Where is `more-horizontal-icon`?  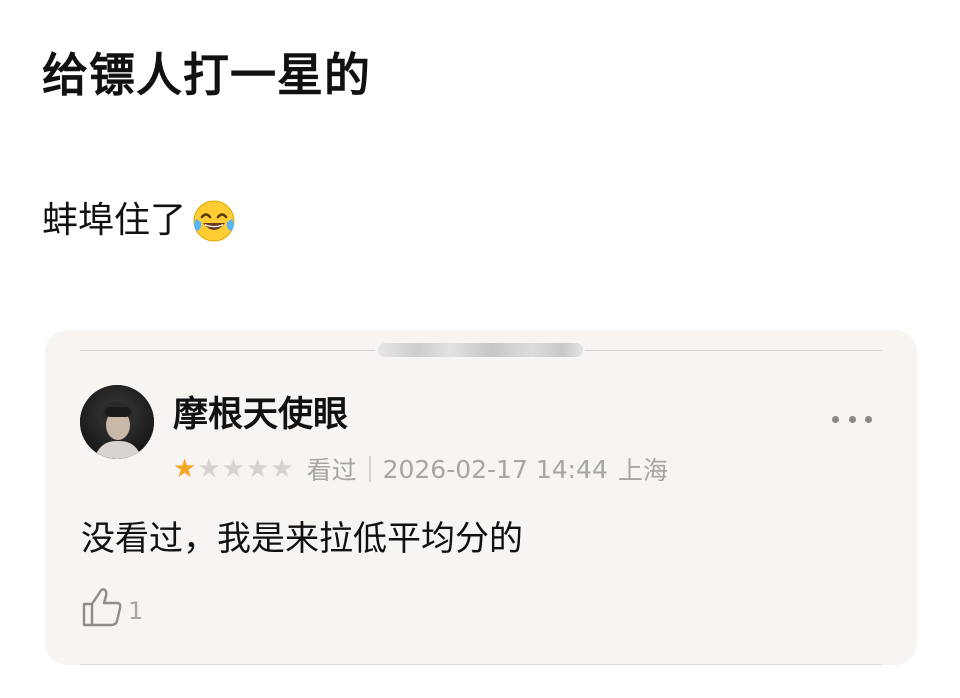 more-horizontal-icon is located at coordinates (835, 419).